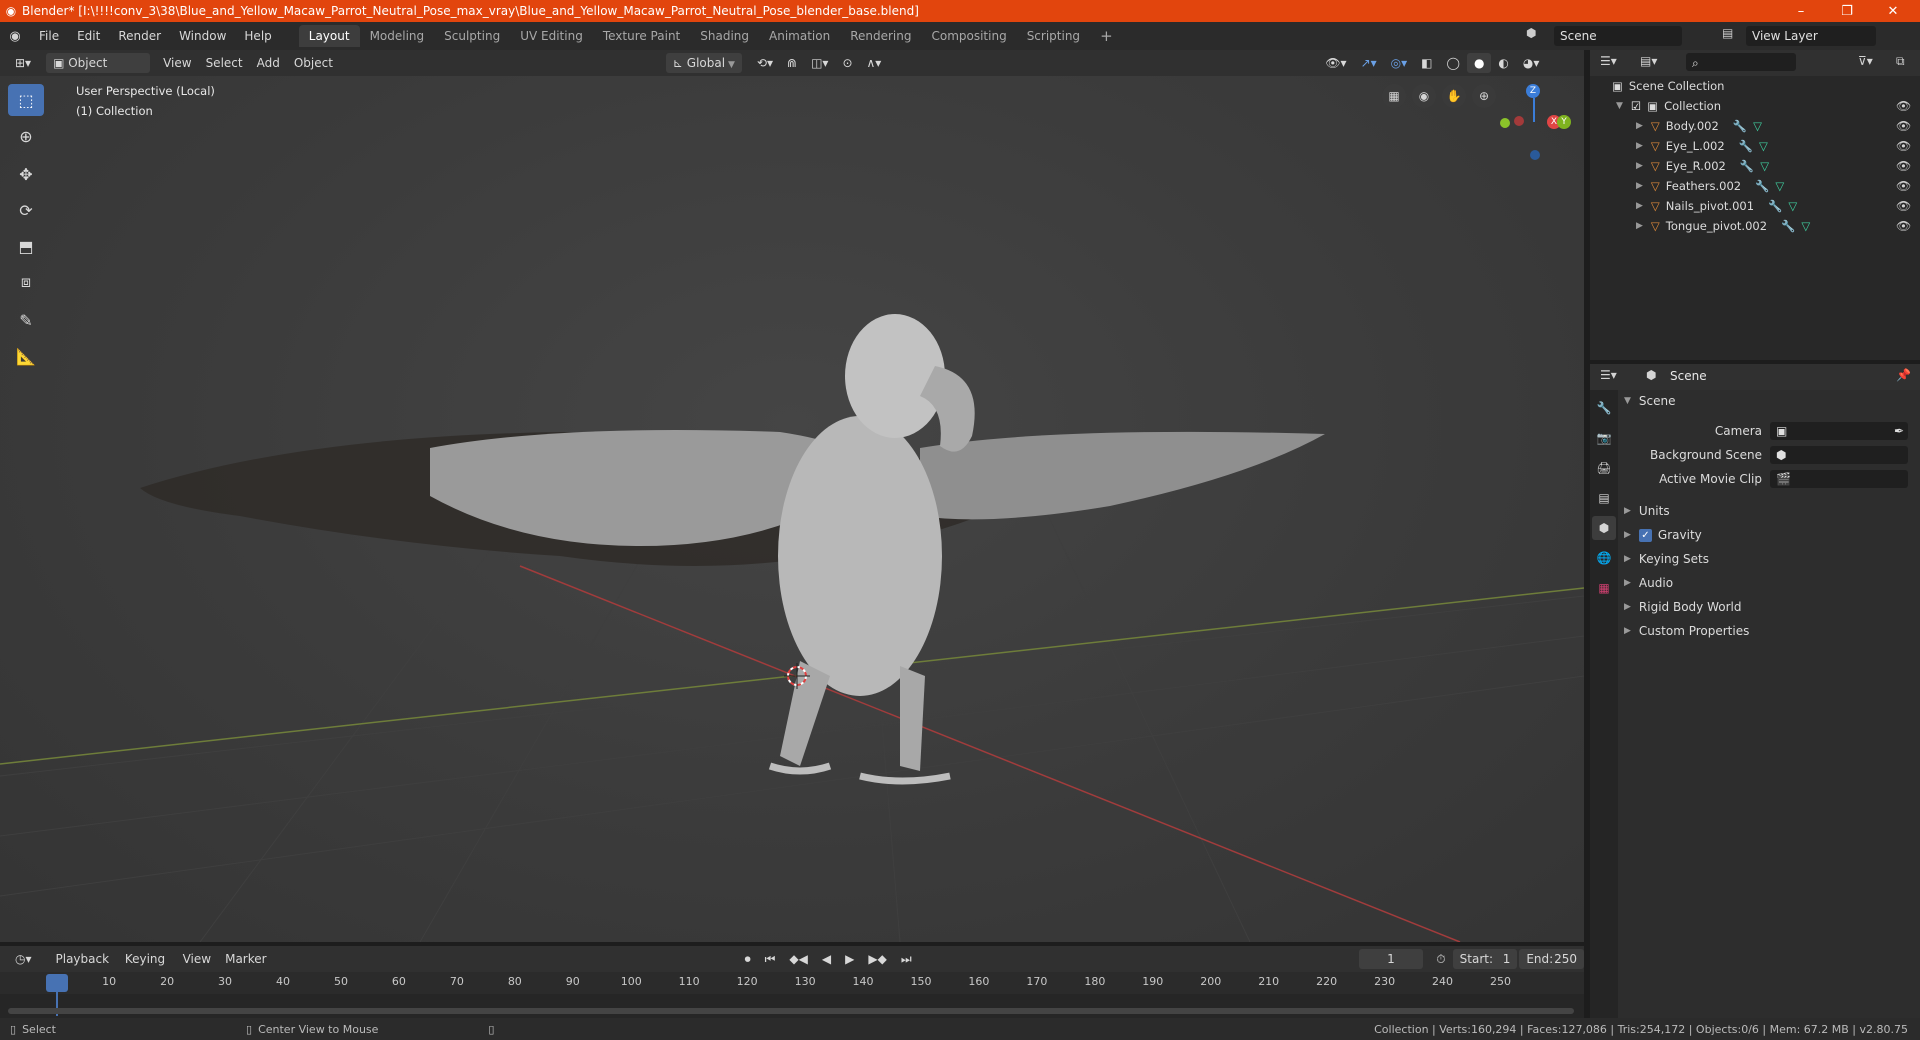  Describe the element at coordinates (1900, 61) in the screenshot. I see `new-collection-icon: ⧉` at that location.